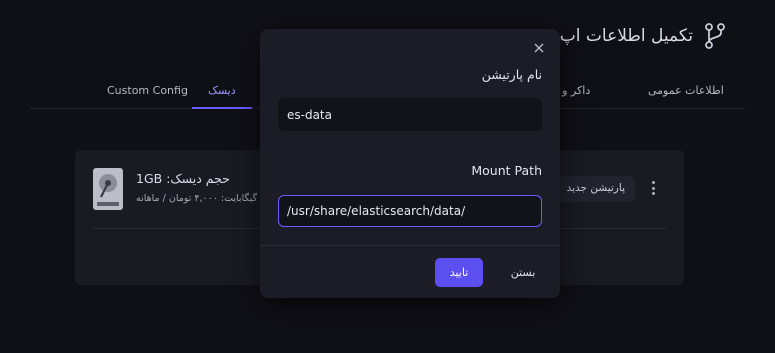 The image size is (775, 353). Describe the element at coordinates (715, 36) in the screenshot. I see `git-branch-icon` at that location.